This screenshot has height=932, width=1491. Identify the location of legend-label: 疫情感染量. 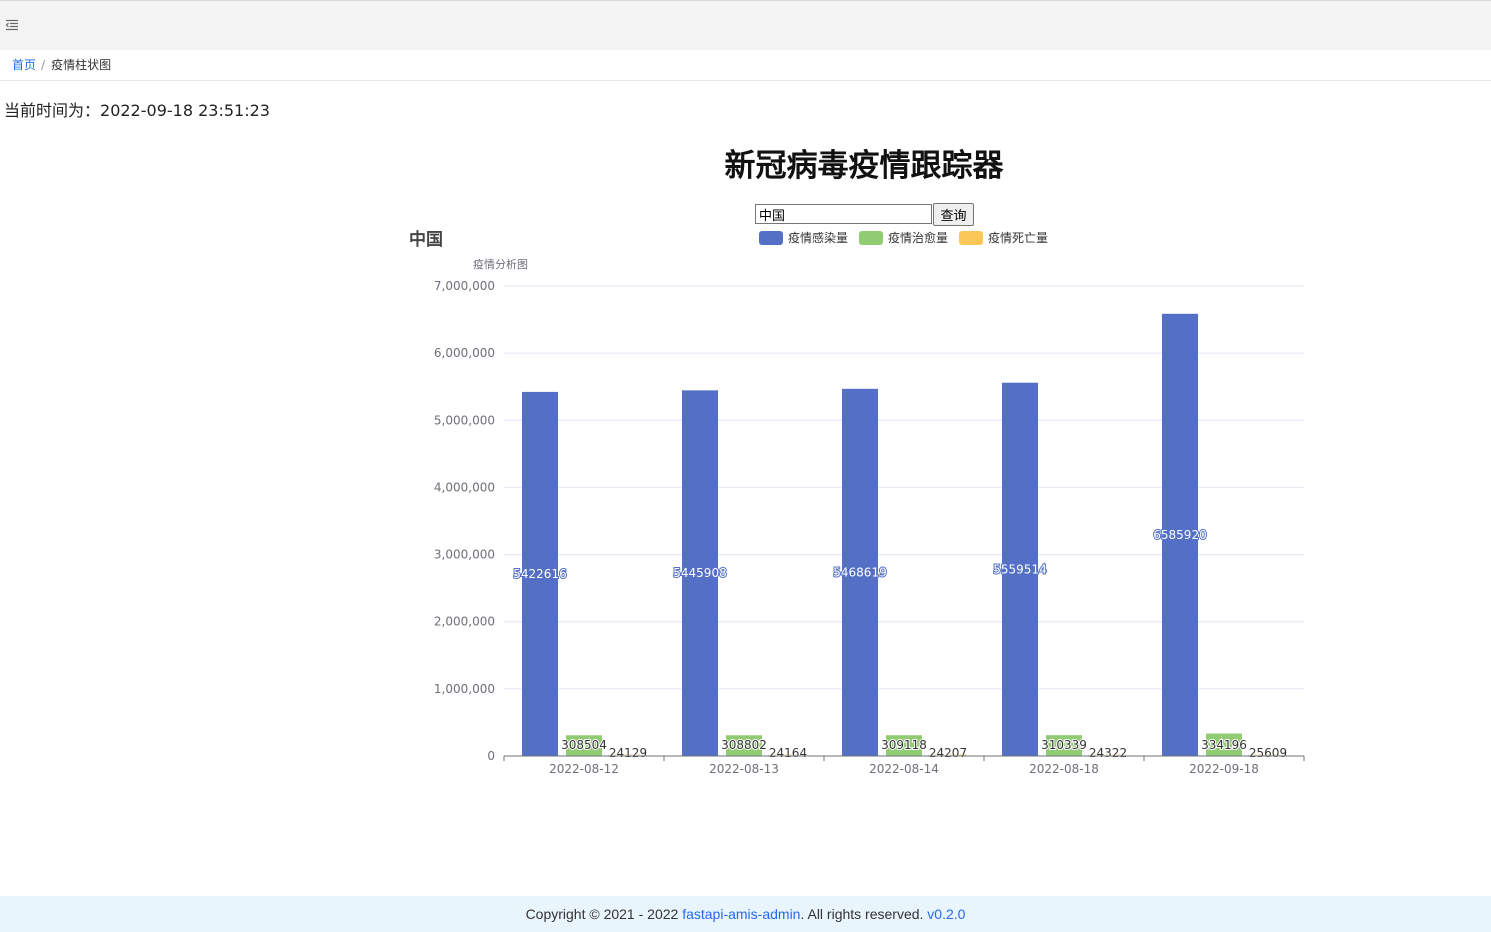
(818, 237).